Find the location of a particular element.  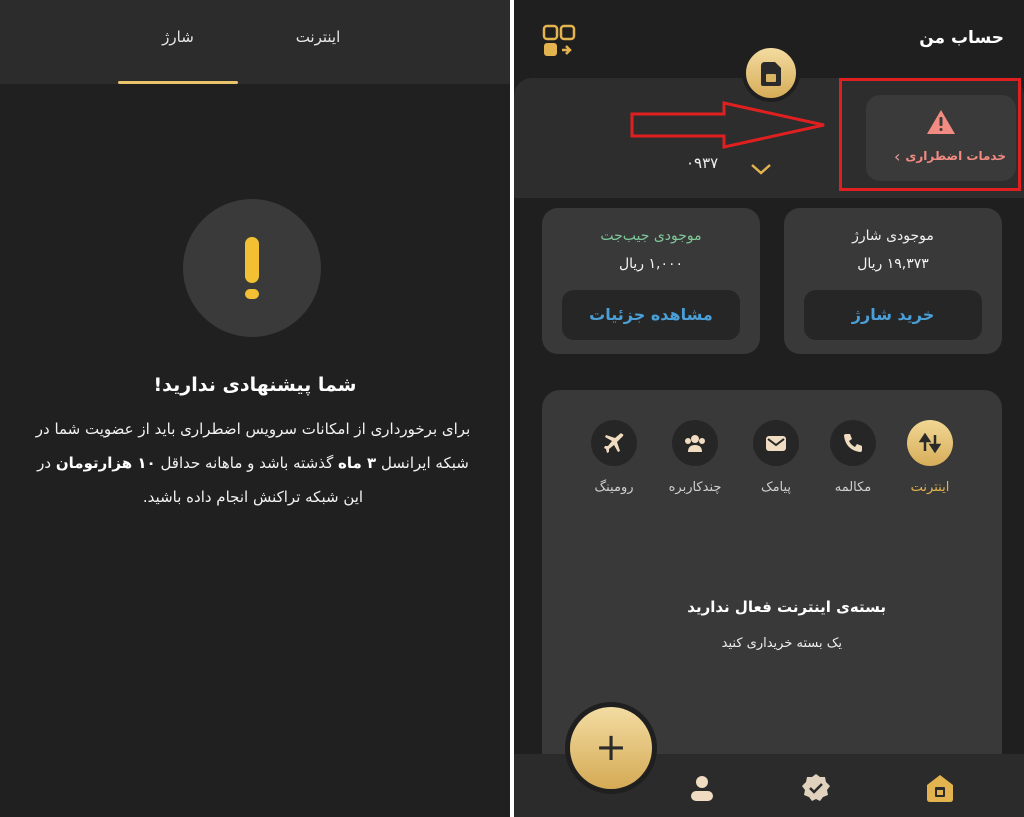

page-title: حساب من is located at coordinates (961, 38).